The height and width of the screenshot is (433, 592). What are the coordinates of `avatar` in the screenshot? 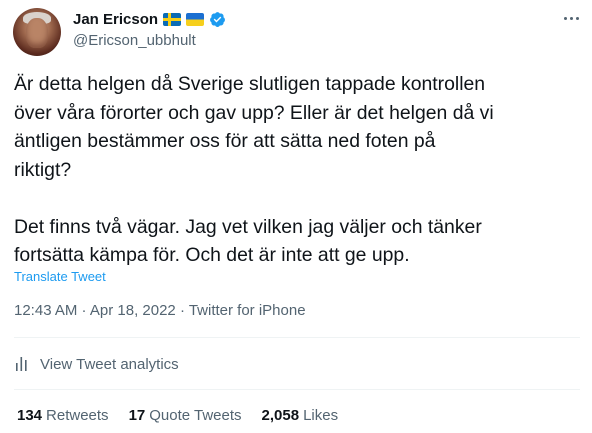 It's located at (37, 32).